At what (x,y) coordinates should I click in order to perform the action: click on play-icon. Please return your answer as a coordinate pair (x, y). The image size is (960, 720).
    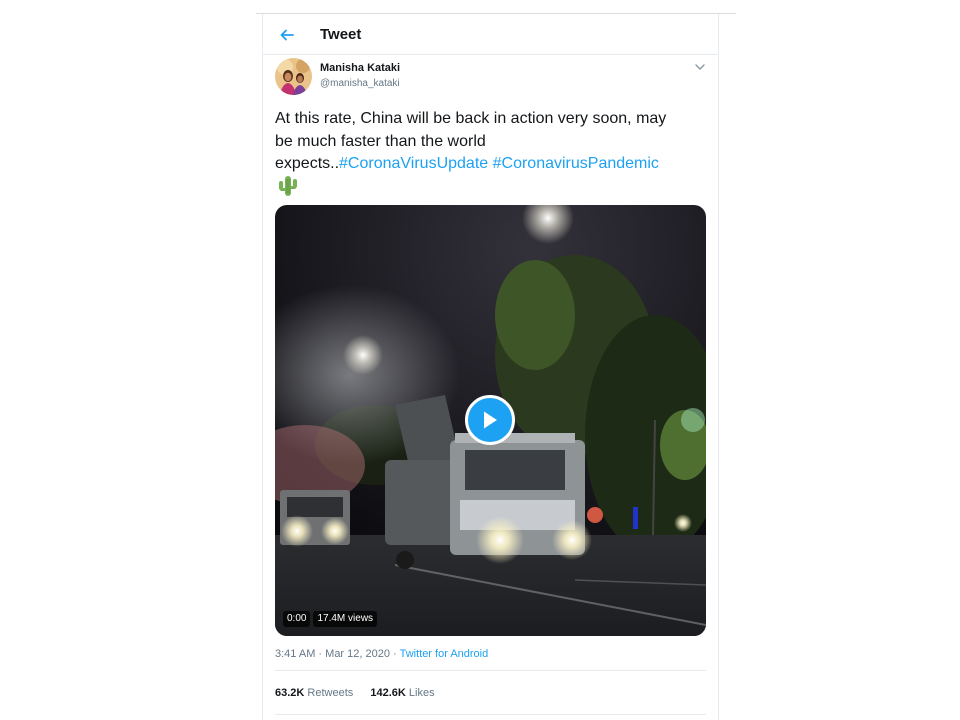
    Looking at the image, I should click on (490, 420).